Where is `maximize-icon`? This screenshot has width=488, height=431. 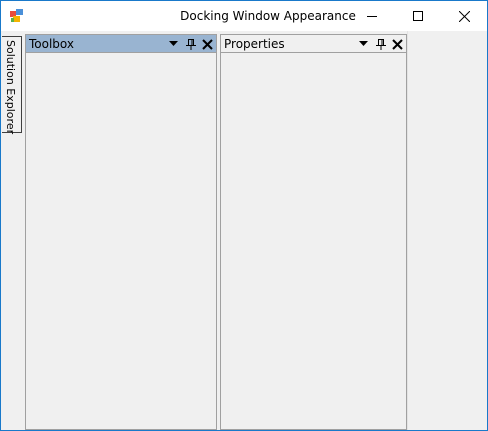 maximize-icon is located at coordinates (418, 16).